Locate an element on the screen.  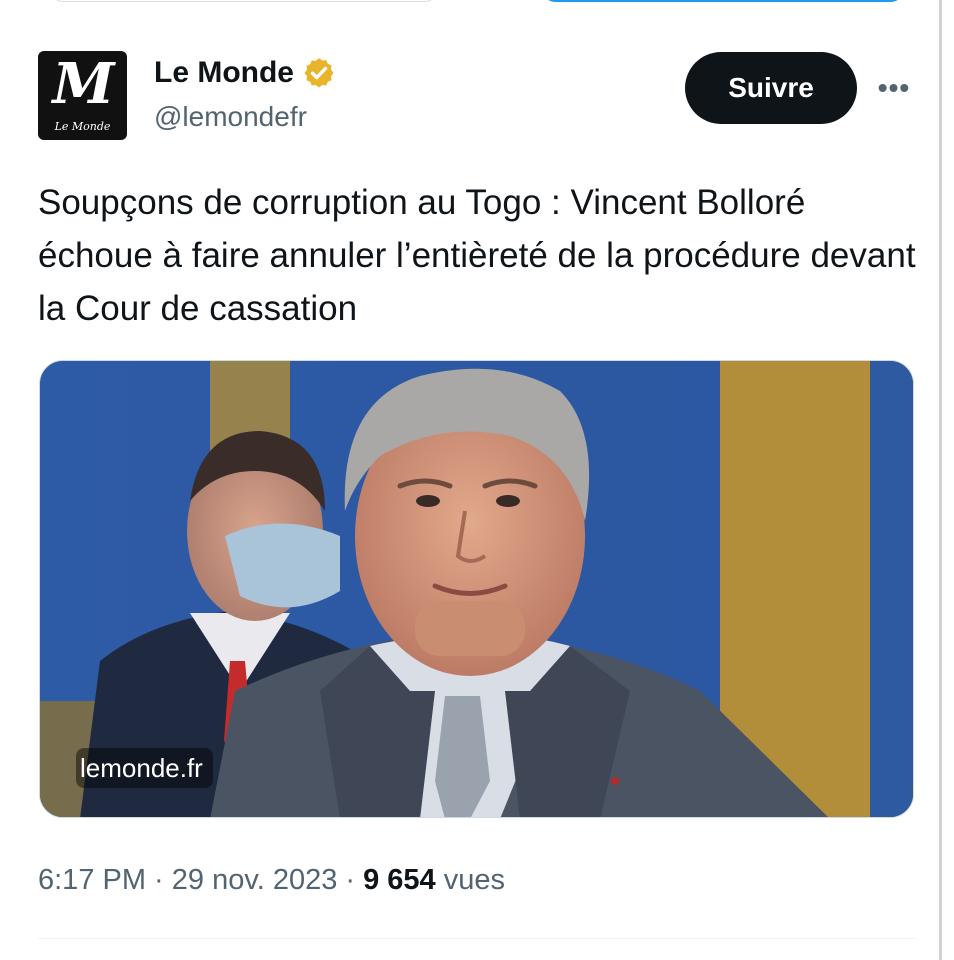
avatar-logo-letter: M is located at coordinates (83, 84).